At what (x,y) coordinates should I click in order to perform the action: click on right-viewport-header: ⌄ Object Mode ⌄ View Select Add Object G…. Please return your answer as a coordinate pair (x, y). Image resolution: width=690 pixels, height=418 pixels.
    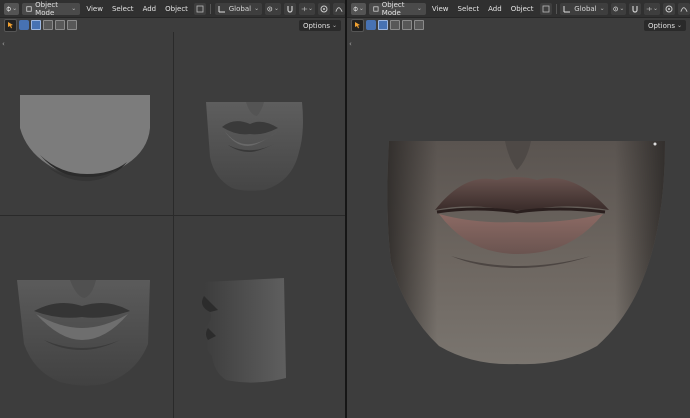
    Looking at the image, I should click on (518, 9).